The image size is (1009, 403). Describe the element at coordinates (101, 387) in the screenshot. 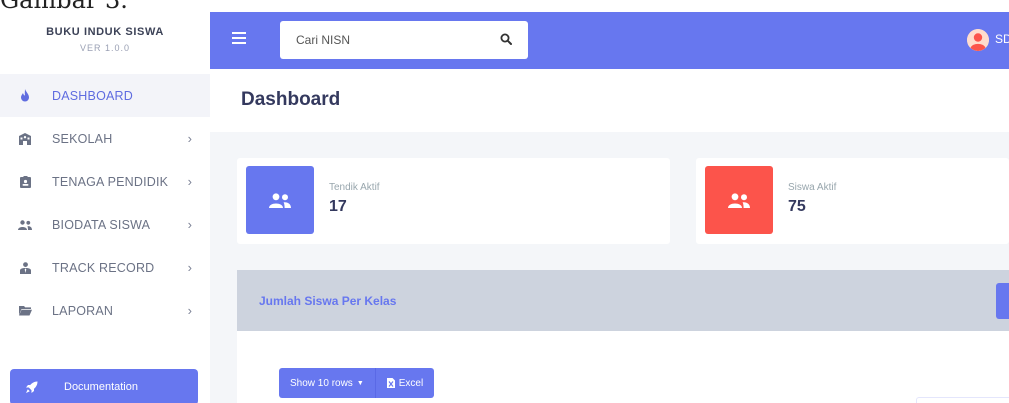

I see `documentation-label: Documentation` at that location.